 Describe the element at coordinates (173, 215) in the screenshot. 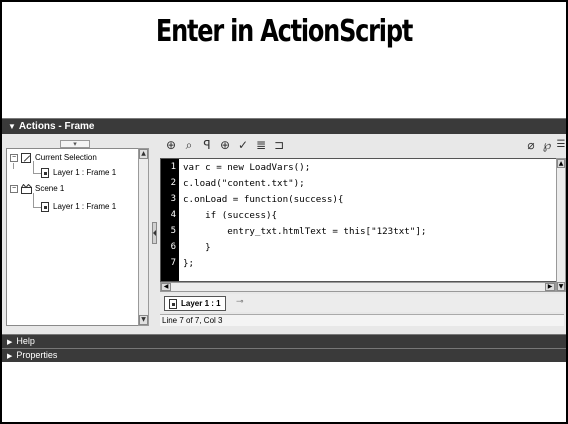

I see `line-number: 4` at that location.